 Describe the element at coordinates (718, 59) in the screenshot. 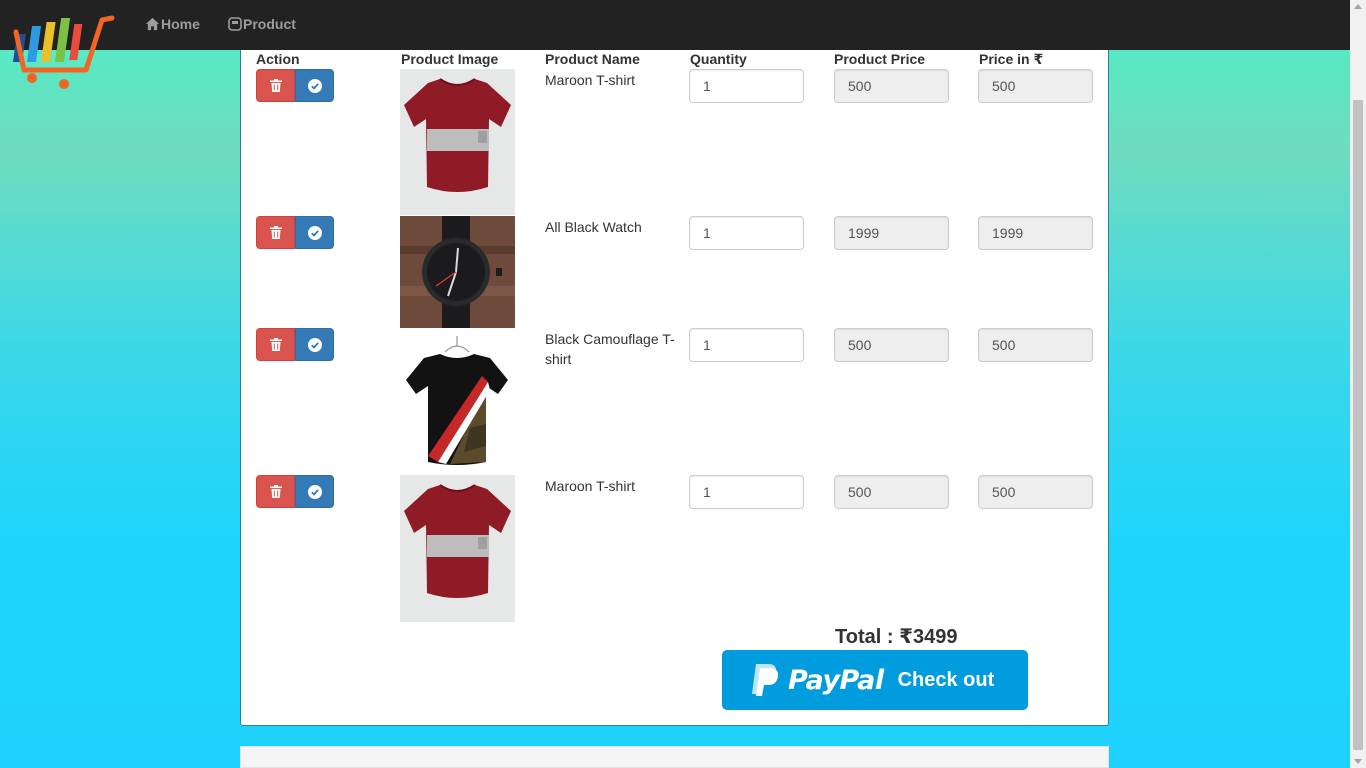

I see `header-quantity: Quantity` at that location.